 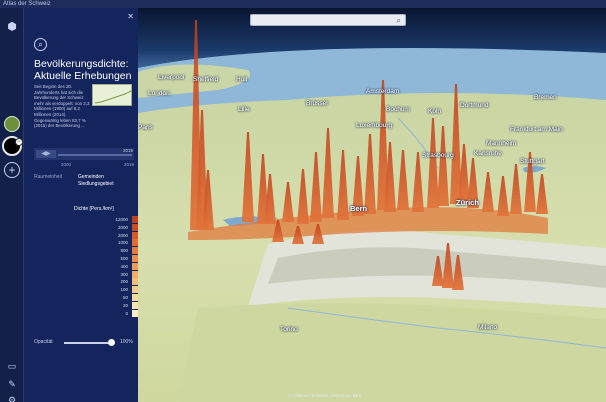 I want to click on city-label: Paris, so click(x=145, y=127).